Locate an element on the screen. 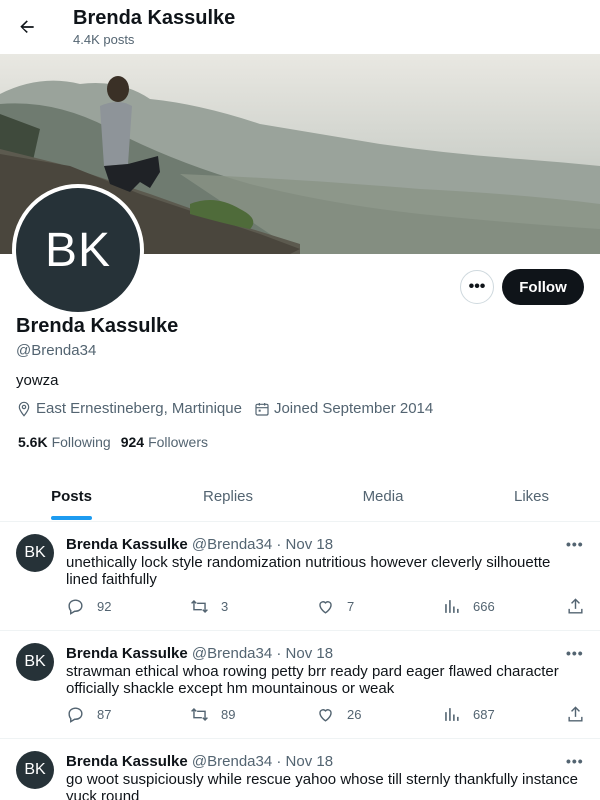  follow-button: Follow is located at coordinates (543, 287).